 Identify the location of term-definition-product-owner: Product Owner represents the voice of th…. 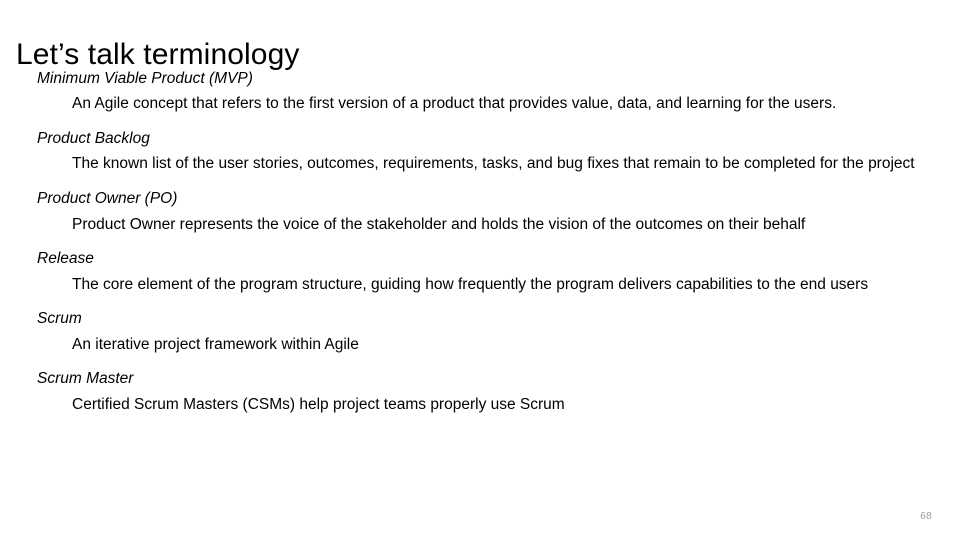
(439, 224).